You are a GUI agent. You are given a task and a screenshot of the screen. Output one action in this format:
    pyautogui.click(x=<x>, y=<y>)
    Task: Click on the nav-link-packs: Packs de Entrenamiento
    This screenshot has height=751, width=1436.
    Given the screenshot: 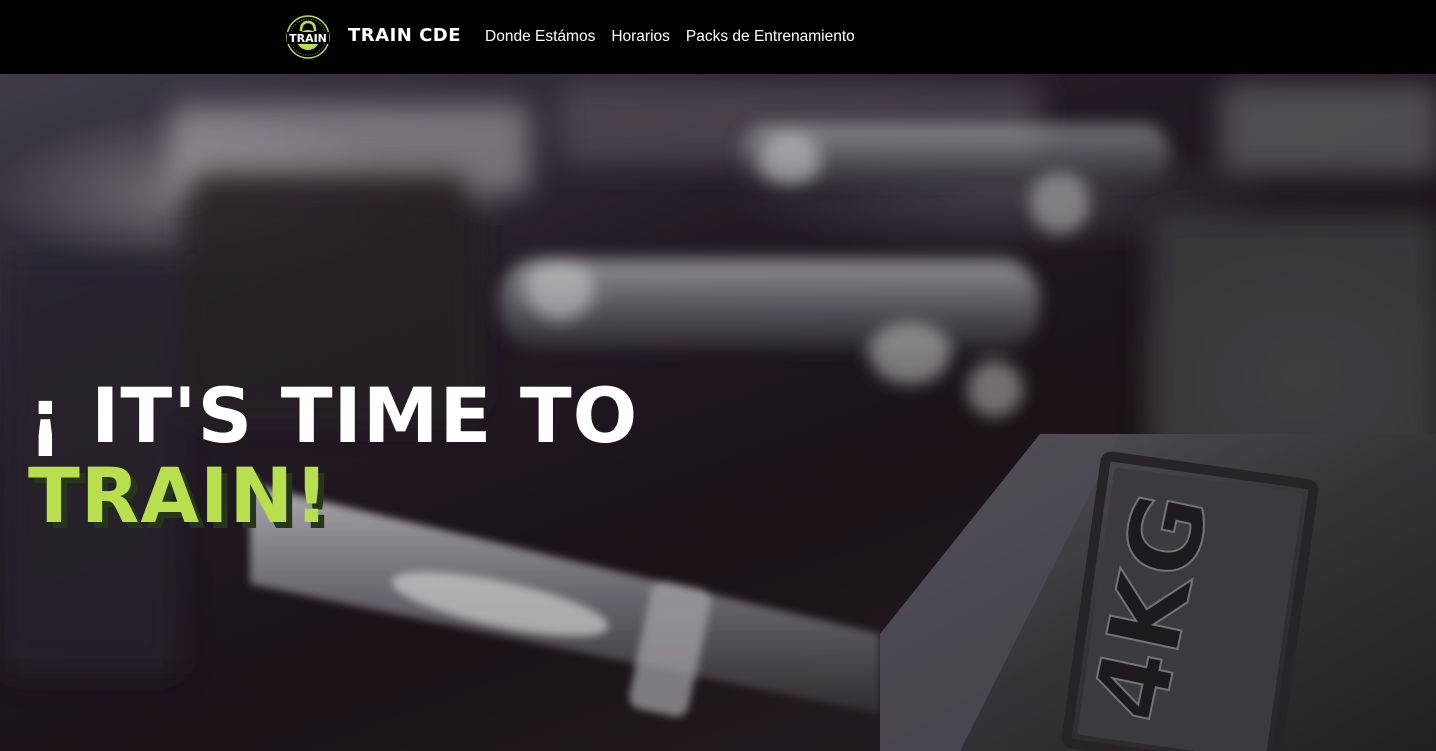 What is the action you would take?
    pyautogui.click(x=770, y=37)
    